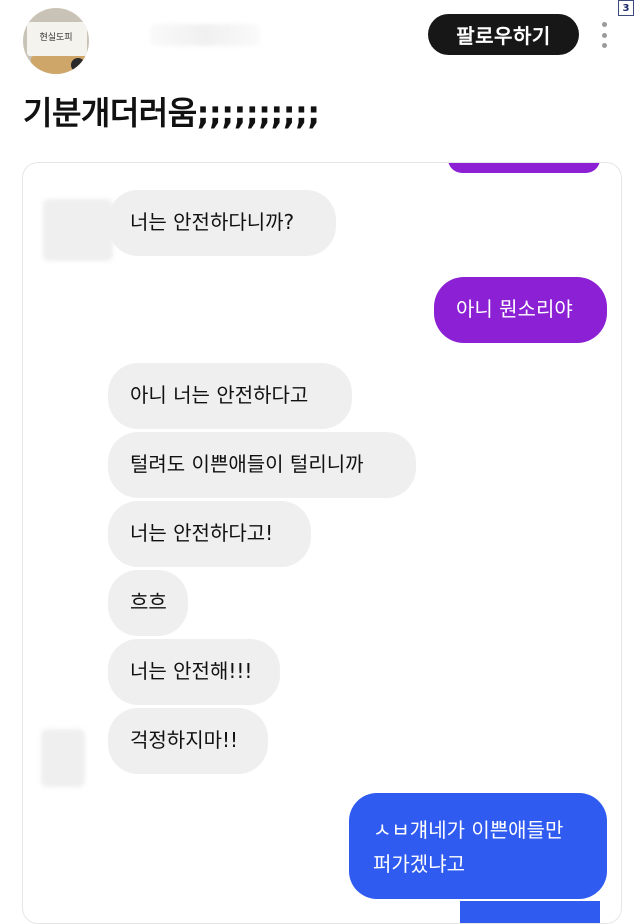 This screenshot has width=640, height=924. Describe the element at coordinates (478, 846) in the screenshot. I see `chat-message: ㅅㅂ걔네가 이쁜애들만 퍼가겠냐고` at that location.